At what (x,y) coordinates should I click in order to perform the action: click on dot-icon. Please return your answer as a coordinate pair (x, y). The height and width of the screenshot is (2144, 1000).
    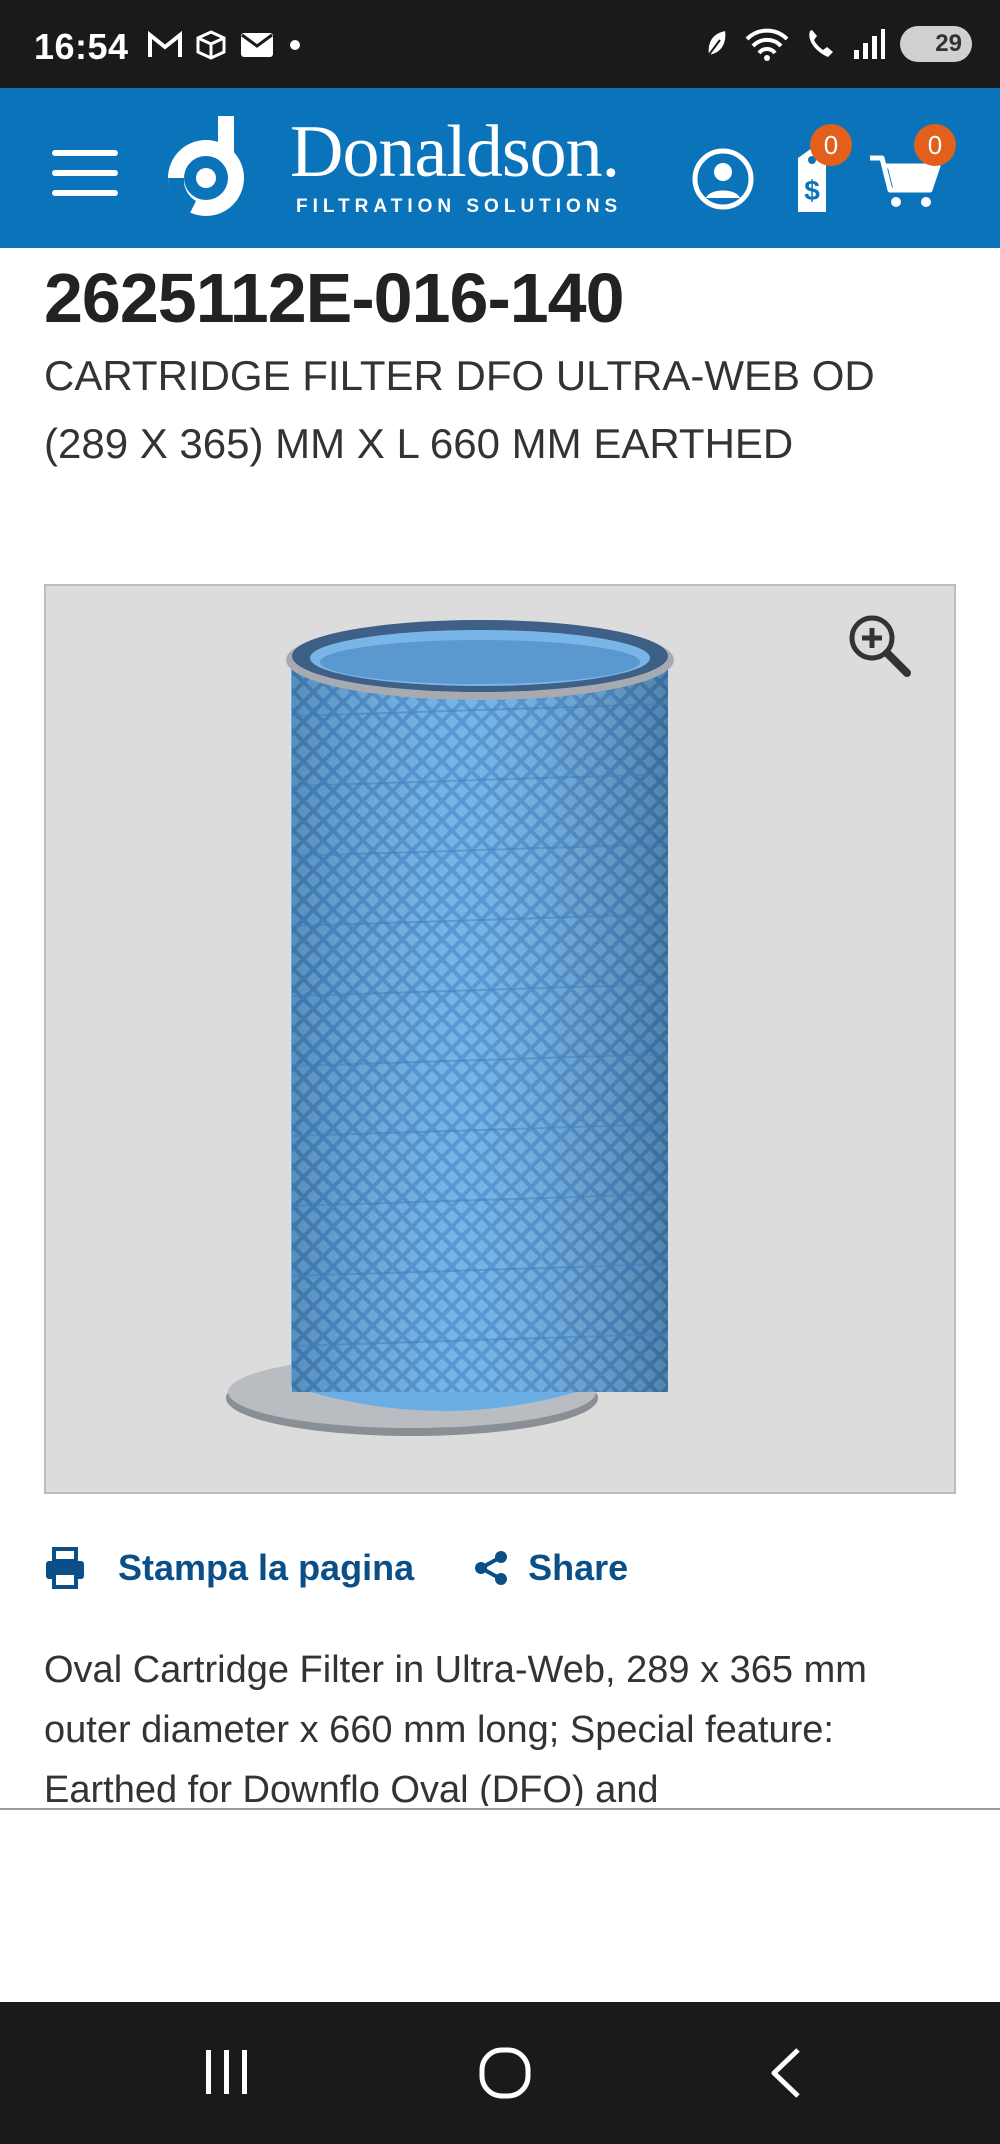
    Looking at the image, I should click on (295, 45).